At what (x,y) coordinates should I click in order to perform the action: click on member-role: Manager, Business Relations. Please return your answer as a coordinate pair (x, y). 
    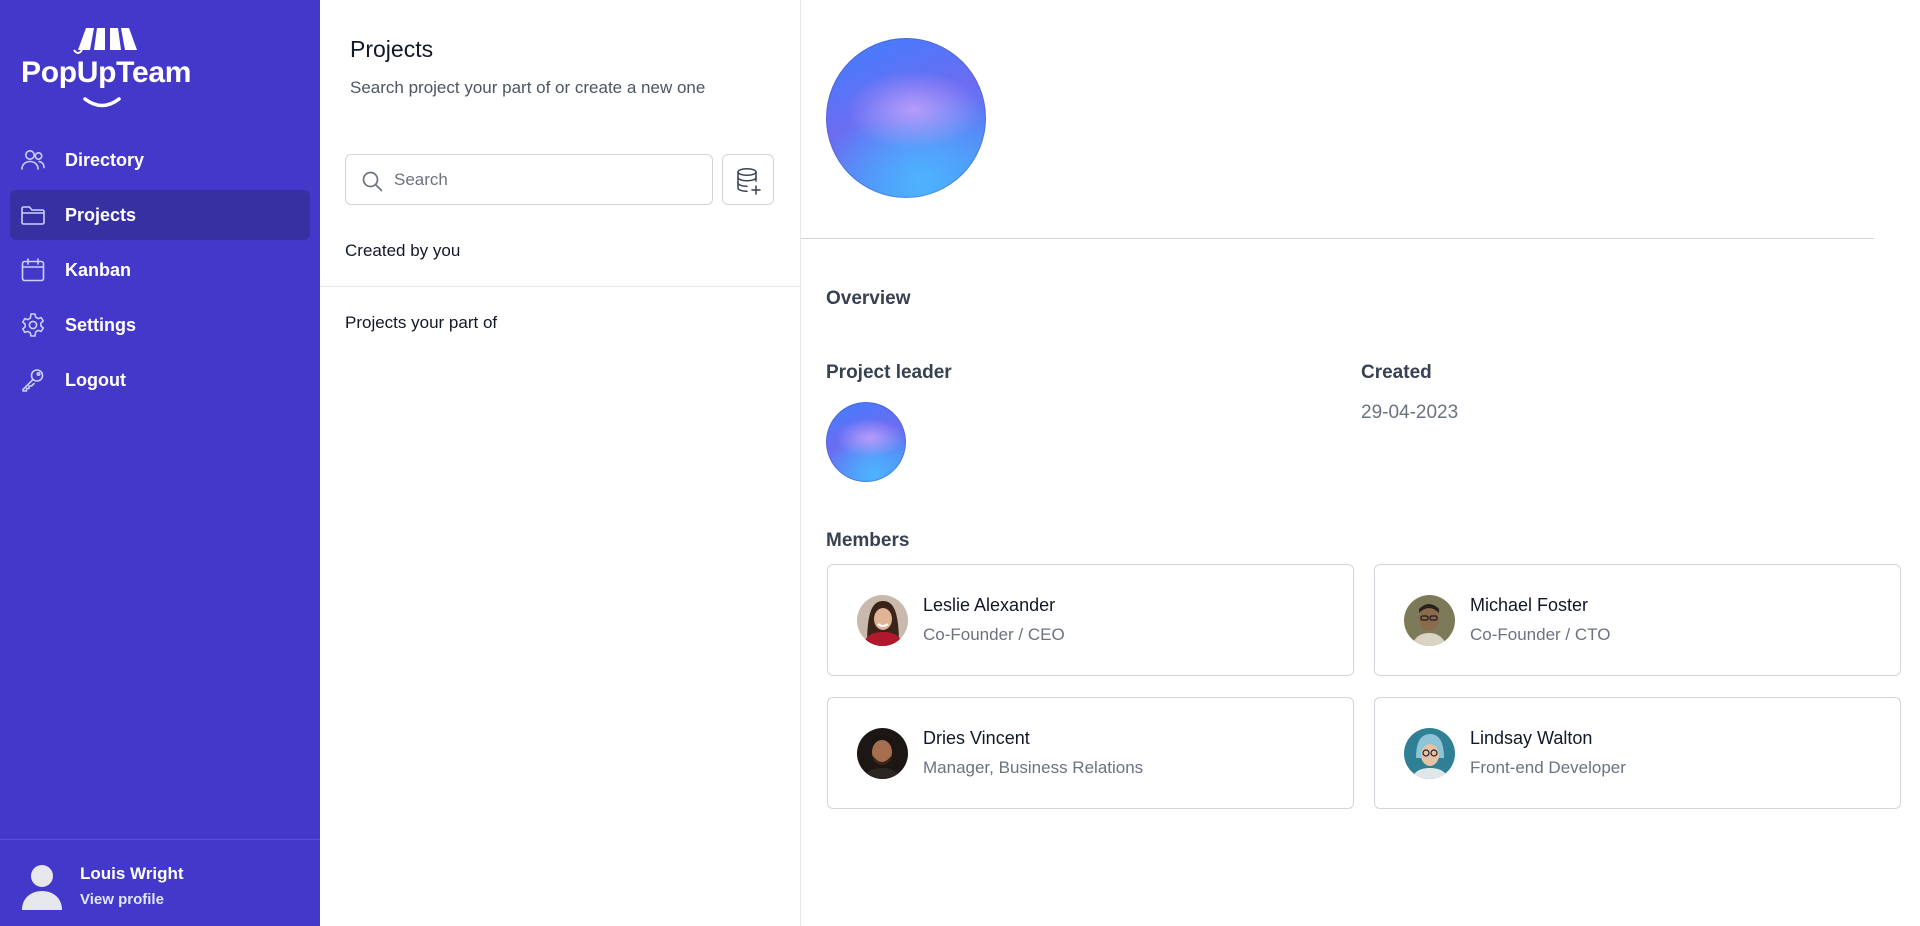
    Looking at the image, I should click on (1033, 767).